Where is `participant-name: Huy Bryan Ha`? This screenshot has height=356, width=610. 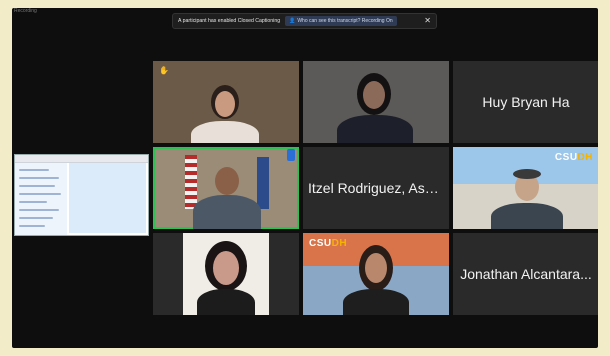 participant-name: Huy Bryan Ha is located at coordinates (526, 102).